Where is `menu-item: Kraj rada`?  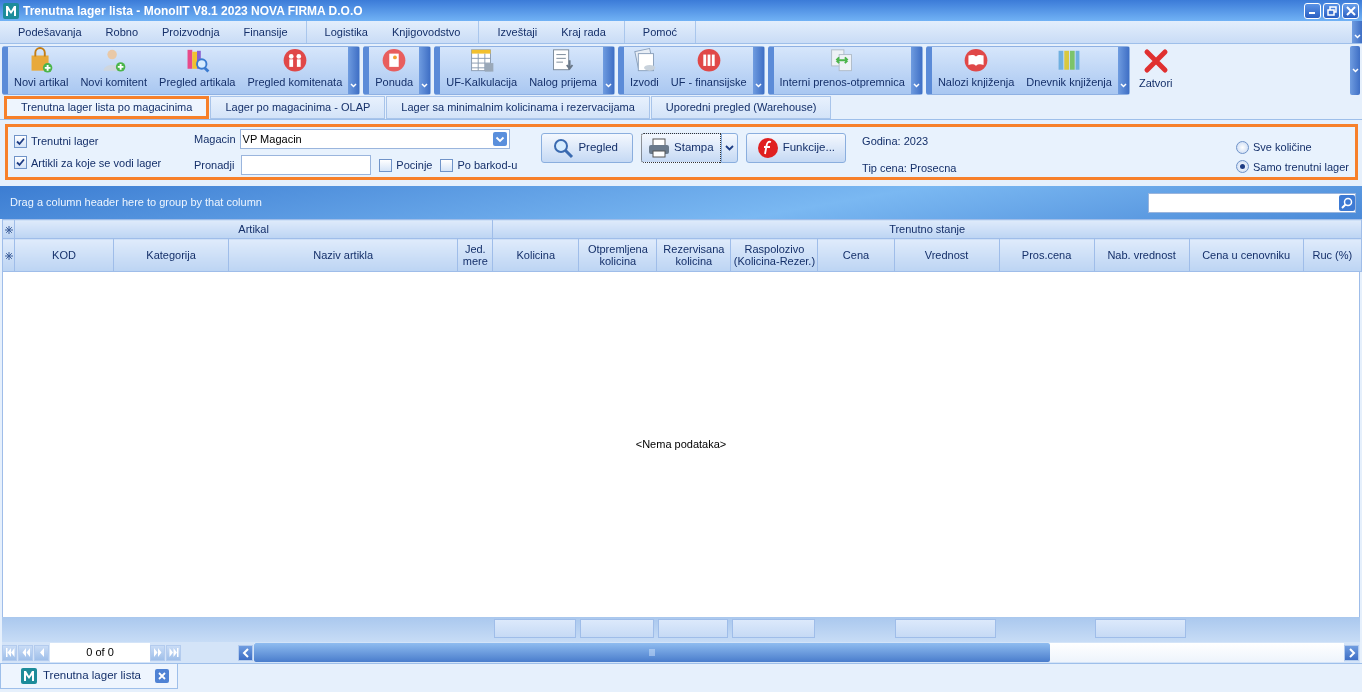
menu-item: Kraj rada is located at coordinates (583, 32).